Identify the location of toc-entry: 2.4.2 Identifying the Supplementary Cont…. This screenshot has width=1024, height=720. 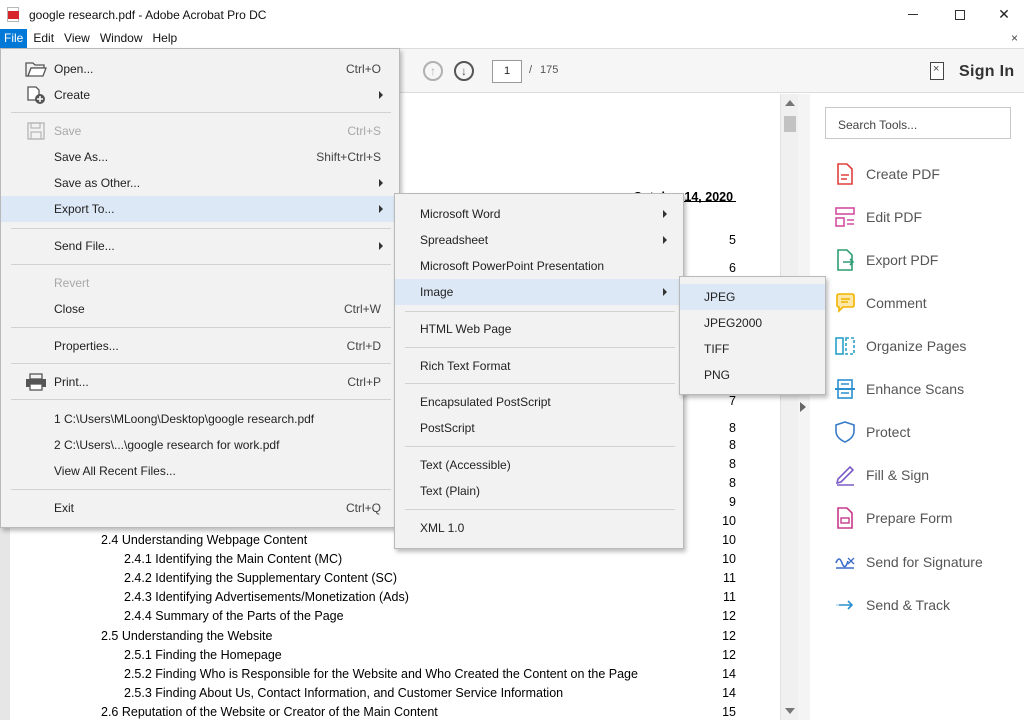
(260, 578).